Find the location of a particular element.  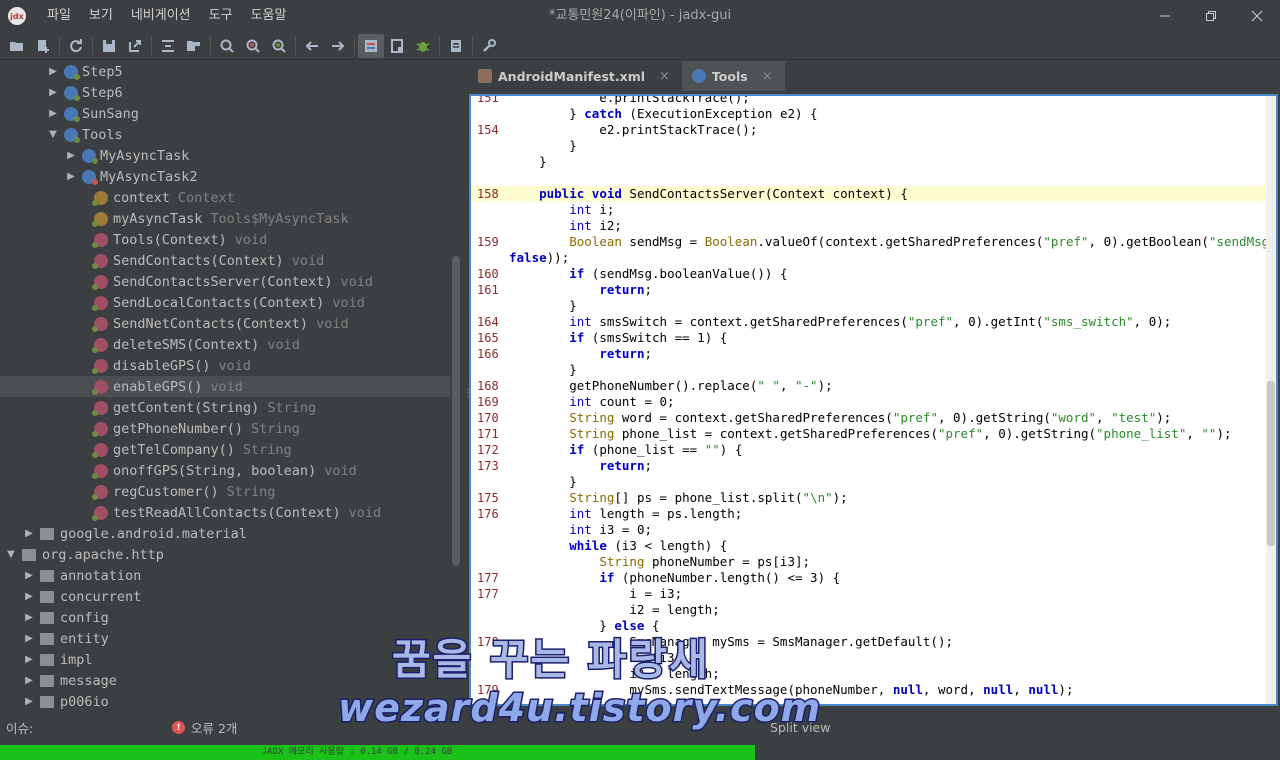

line-number: 154 is located at coordinates (488, 130).